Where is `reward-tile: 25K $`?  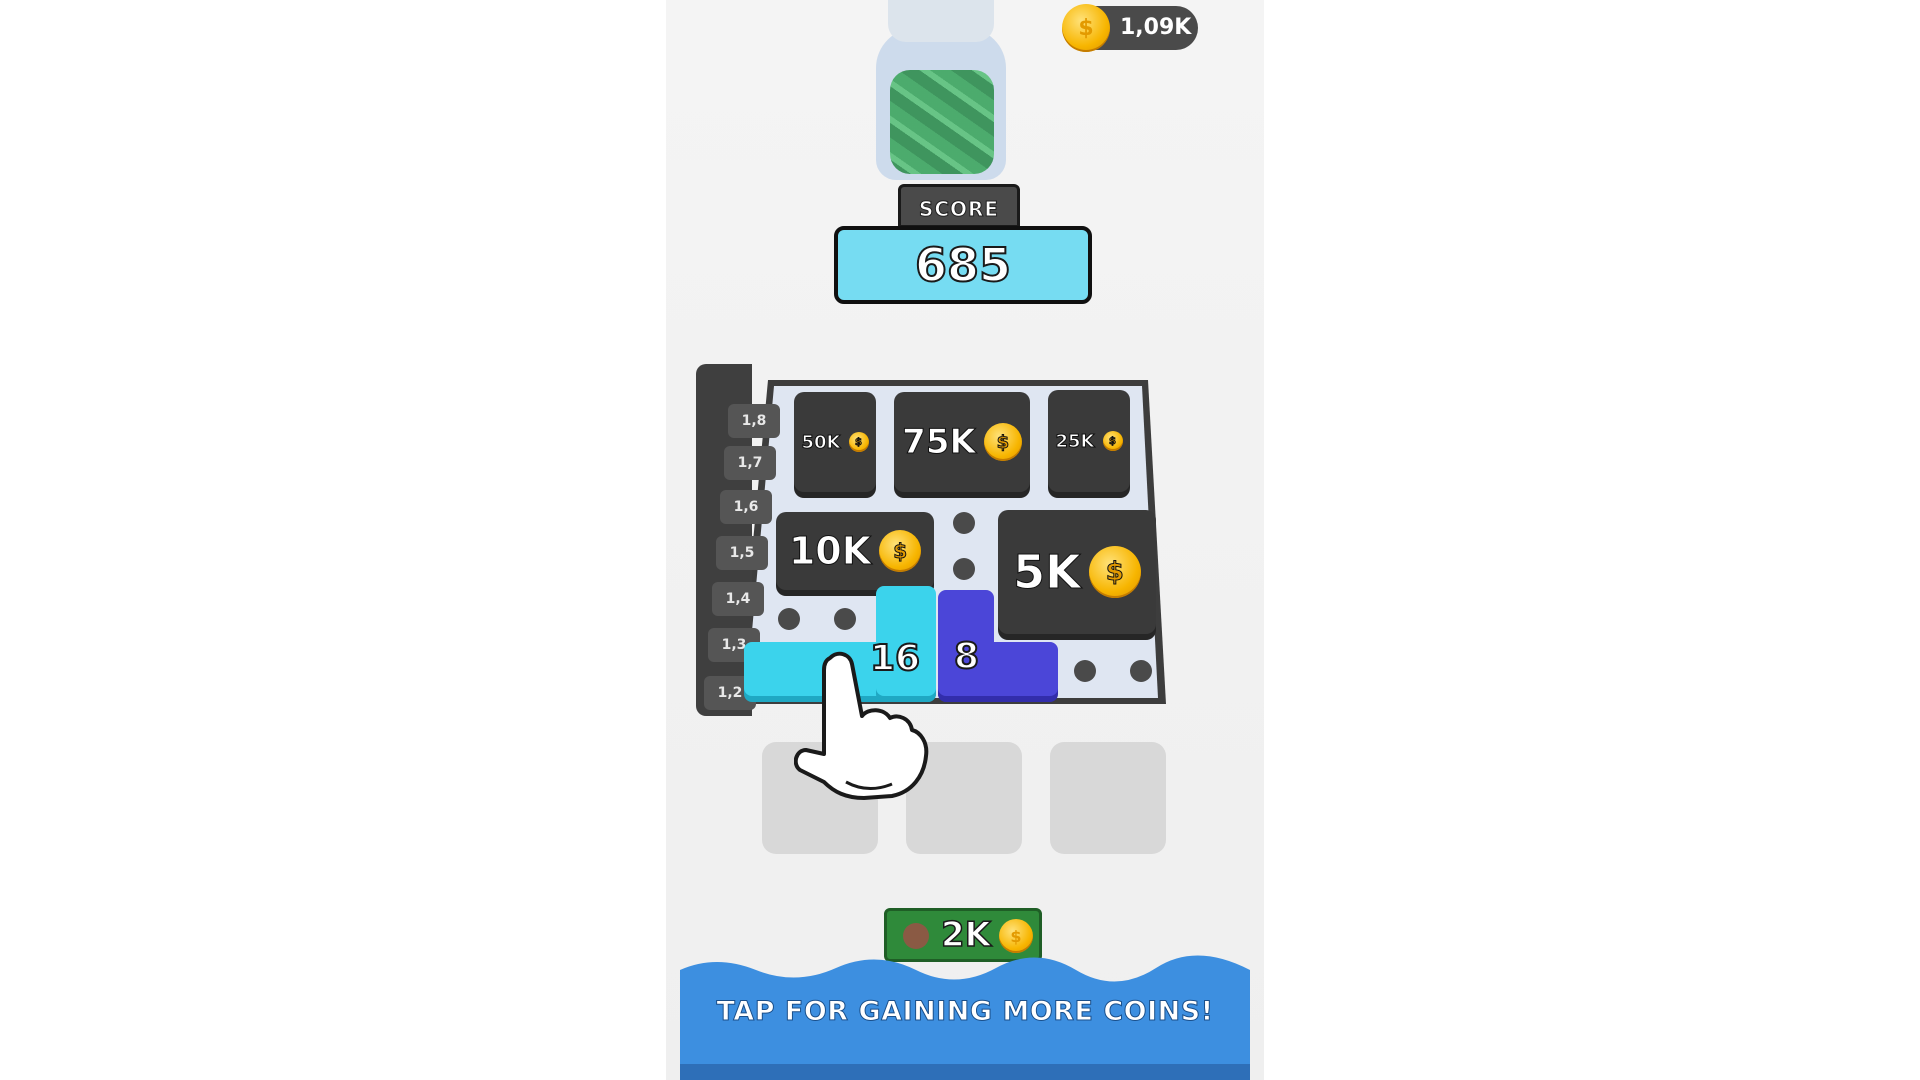 reward-tile: 25K $ is located at coordinates (1089, 441).